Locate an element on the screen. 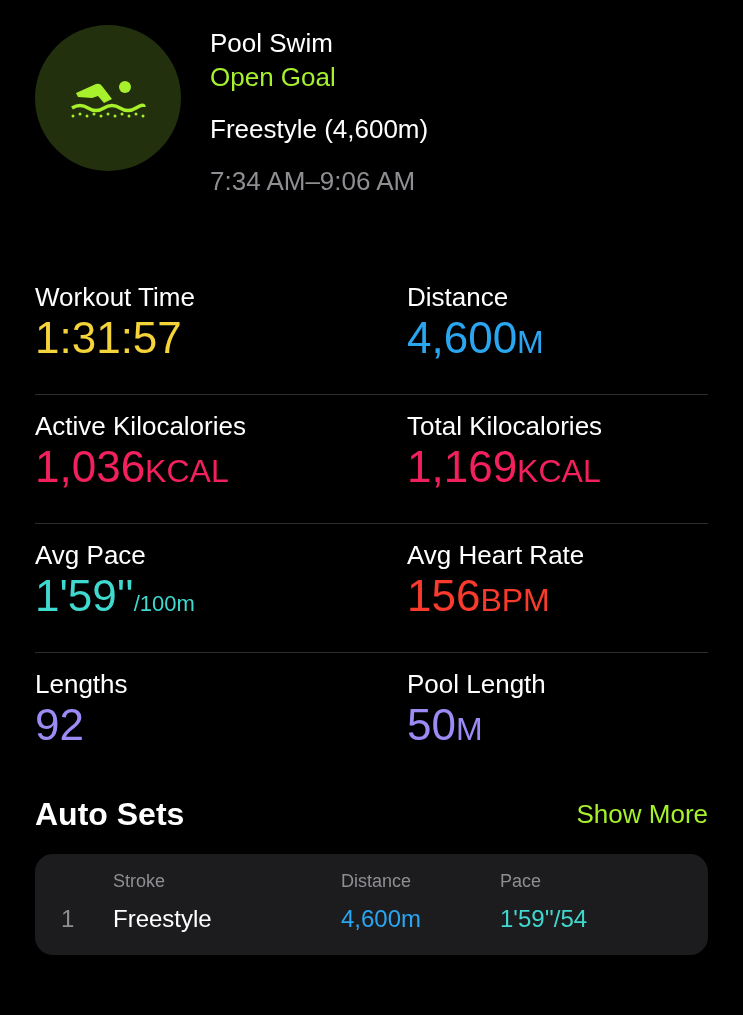 This screenshot has width=743, height=1015. metric-value: 1'59''/100m is located at coordinates (115, 596).